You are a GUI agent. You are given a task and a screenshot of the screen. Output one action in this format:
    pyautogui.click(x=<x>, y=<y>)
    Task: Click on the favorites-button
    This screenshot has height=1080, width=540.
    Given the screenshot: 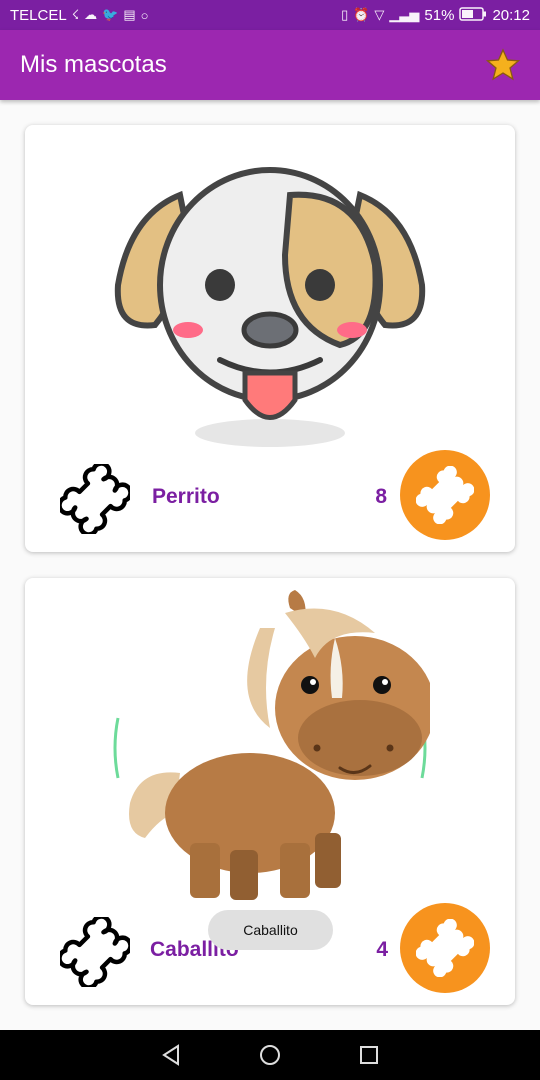 What is the action you would take?
    pyautogui.click(x=503, y=65)
    